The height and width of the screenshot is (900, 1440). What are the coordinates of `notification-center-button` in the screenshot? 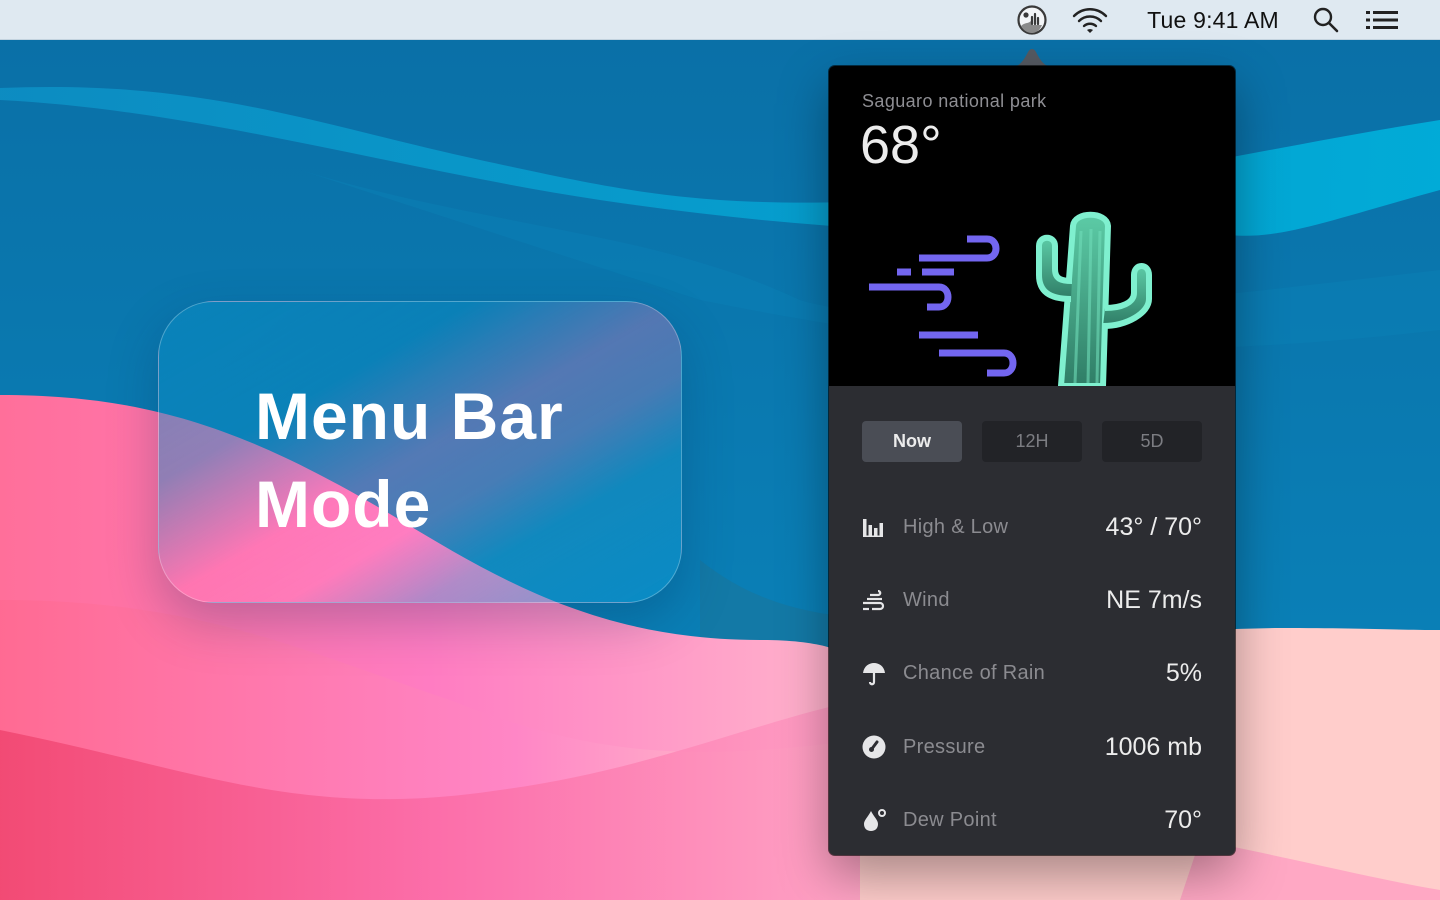 It's located at (1382, 20).